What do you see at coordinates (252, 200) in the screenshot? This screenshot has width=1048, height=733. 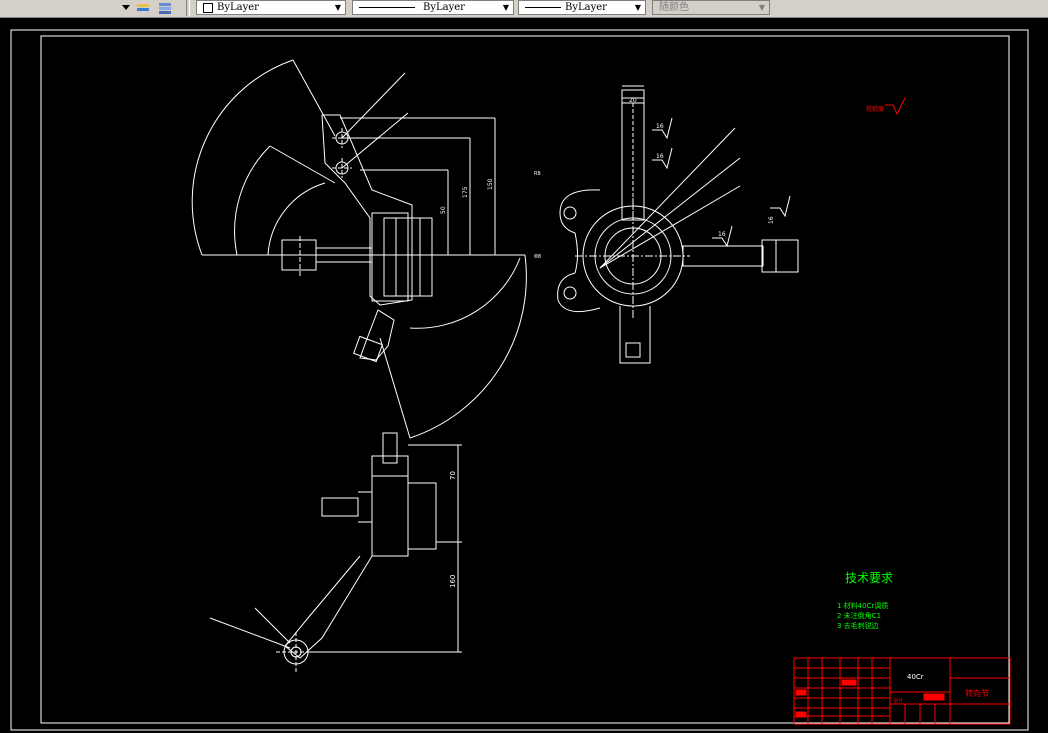 I see `arc-dim-mid` at bounding box center [252, 200].